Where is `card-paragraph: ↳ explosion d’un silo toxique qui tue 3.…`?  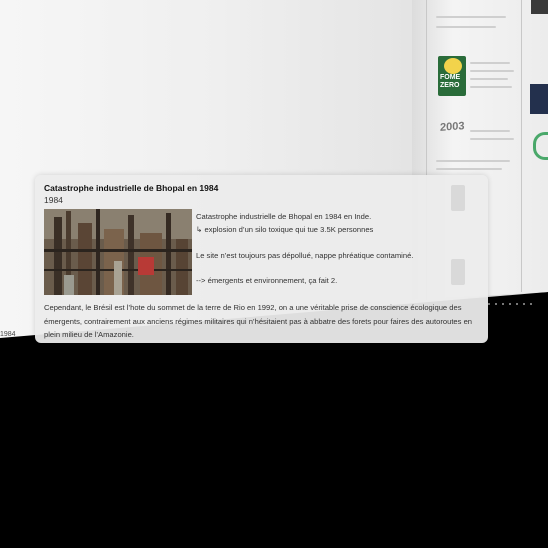 card-paragraph: ↳ explosion d’un silo toxique qui tue 3.… is located at coordinates (285, 229).